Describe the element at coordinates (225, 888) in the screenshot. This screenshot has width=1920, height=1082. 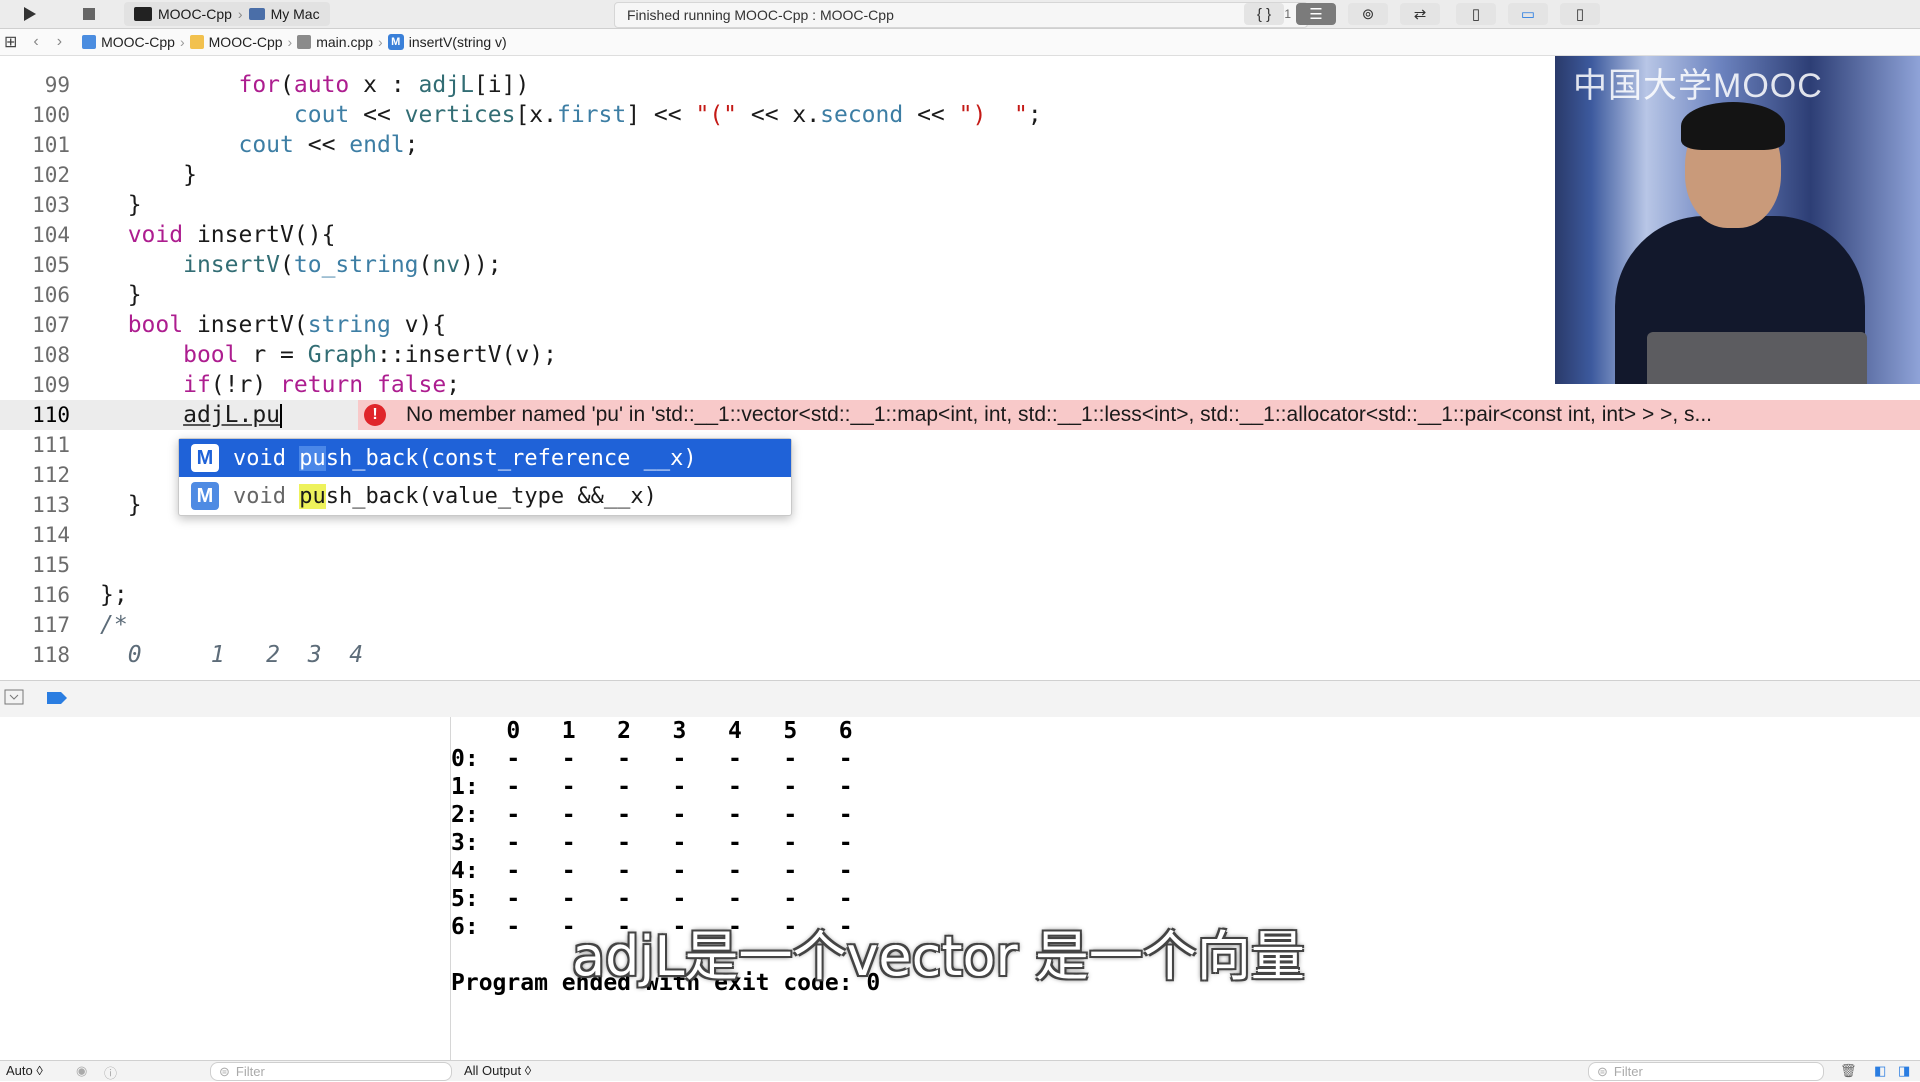
I see `variables-view` at that location.